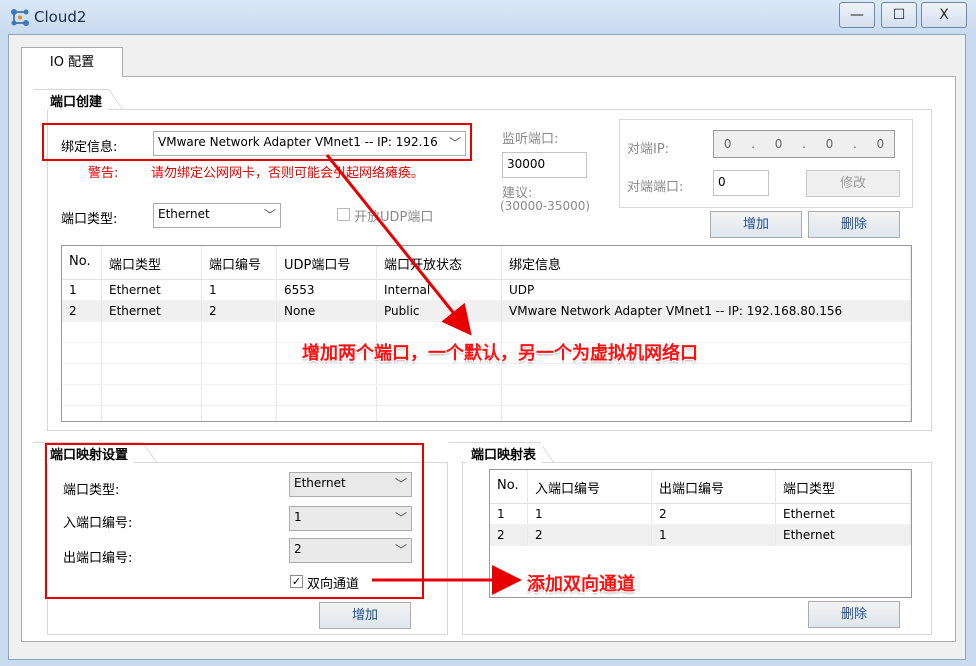 This screenshot has width=976, height=666. Describe the element at coordinates (581, 584) in the screenshot. I see `annotation-note-bidirectional: 添加双向通道` at that location.